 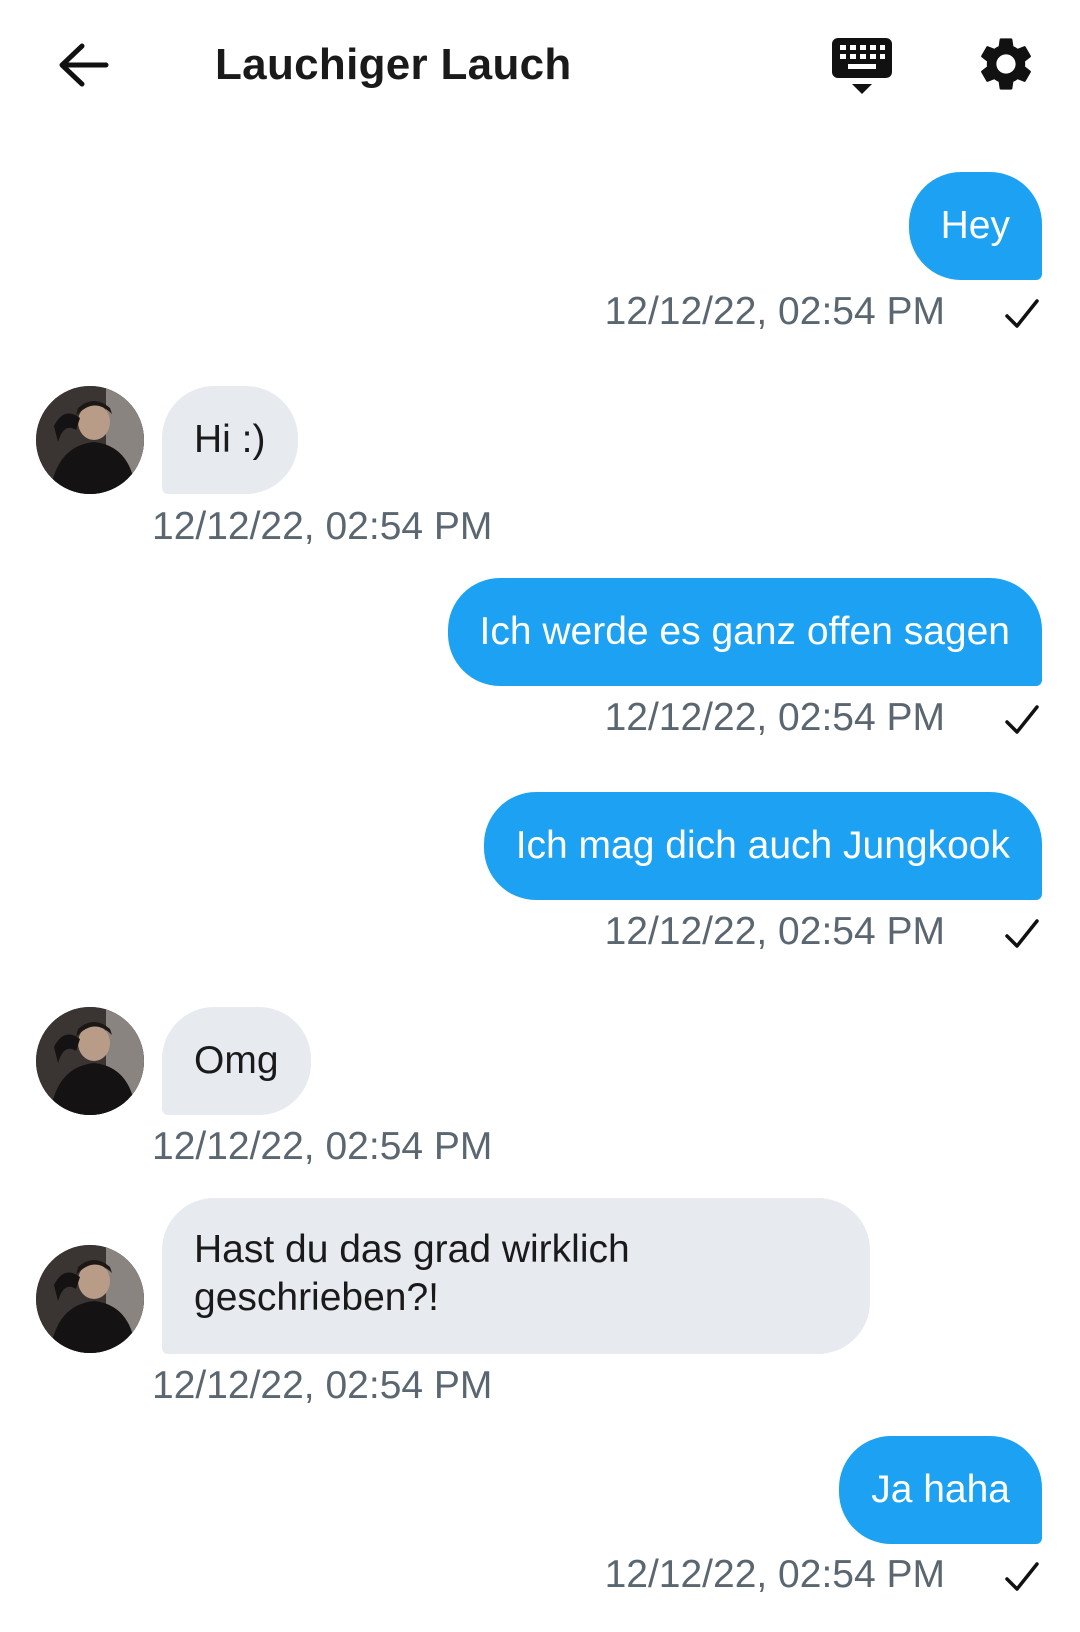 I want to click on chat-header: Lauchiger Lauch, so click(x=540, y=65).